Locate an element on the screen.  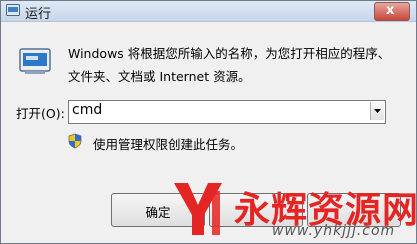
open-label: 打开(O): is located at coordinates (40, 113).